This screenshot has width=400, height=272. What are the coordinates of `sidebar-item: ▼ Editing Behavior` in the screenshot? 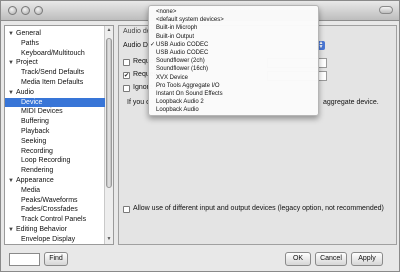 It's located at (55, 229).